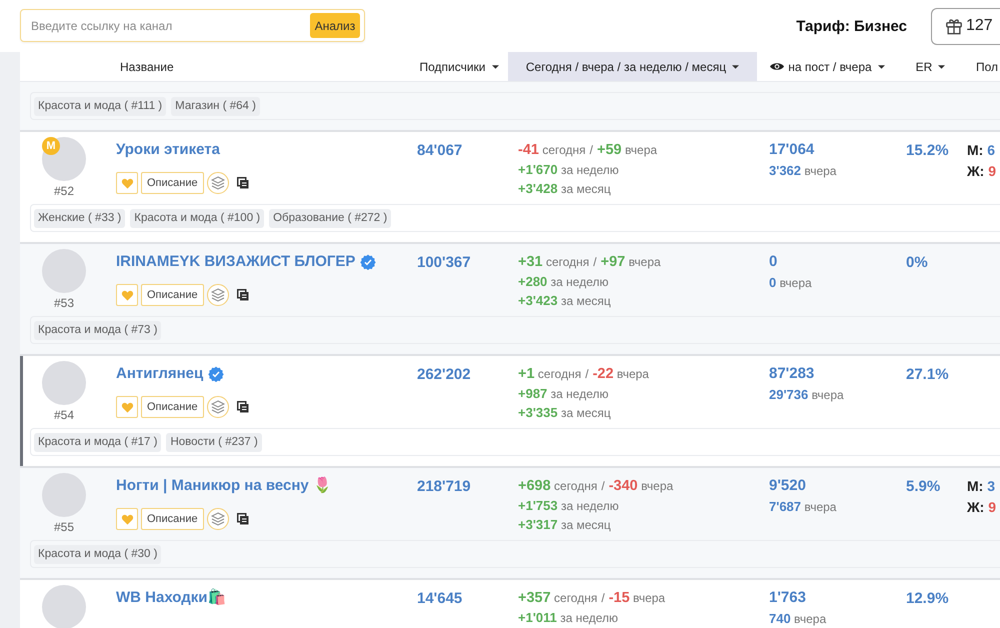 The height and width of the screenshot is (628, 1000). I want to click on views-count: 0, so click(773, 262).